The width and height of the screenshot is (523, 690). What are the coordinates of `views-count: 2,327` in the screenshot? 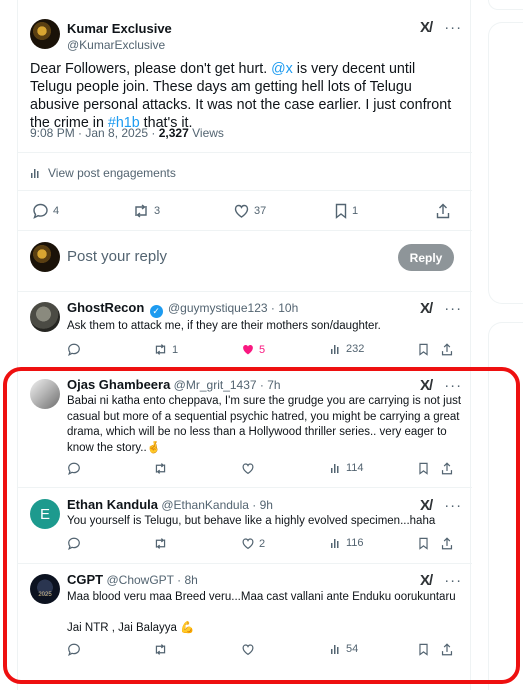 It's located at (173, 133).